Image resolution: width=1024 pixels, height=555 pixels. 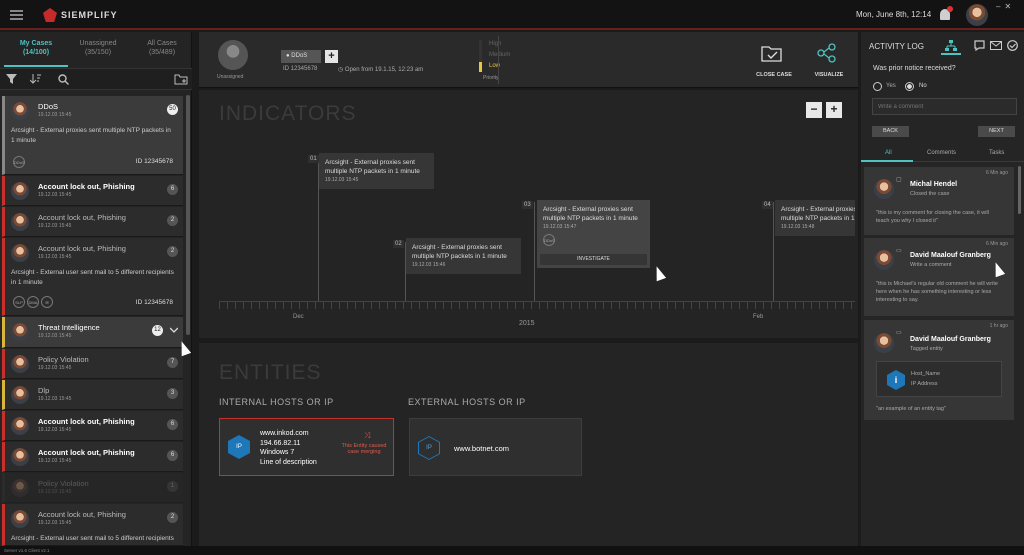 I want to click on alert-count-badge: 1, so click(x=172, y=486).